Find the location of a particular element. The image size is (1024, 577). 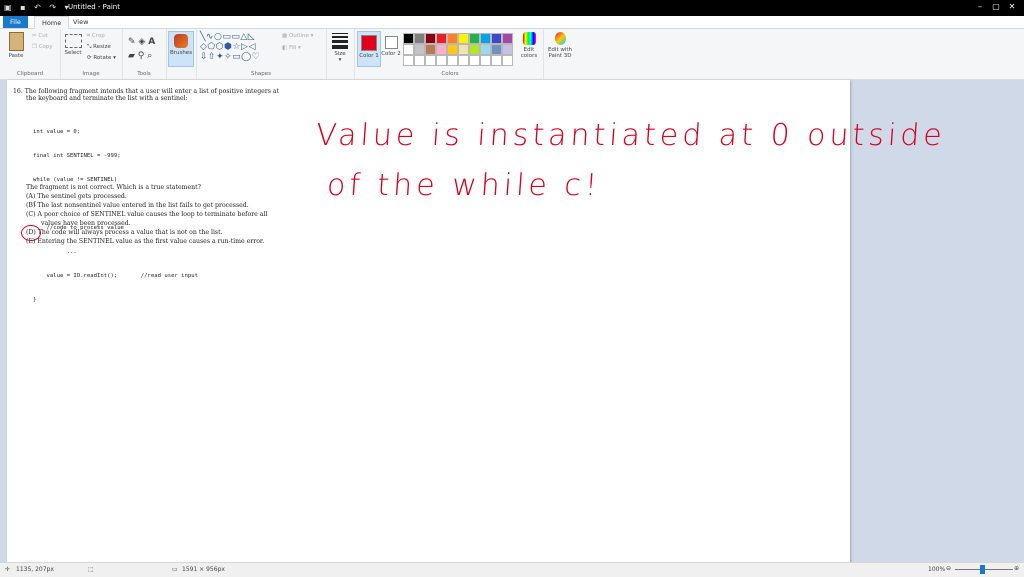

paint3d-label: Edit with Paint 3D is located at coordinates (560, 53).